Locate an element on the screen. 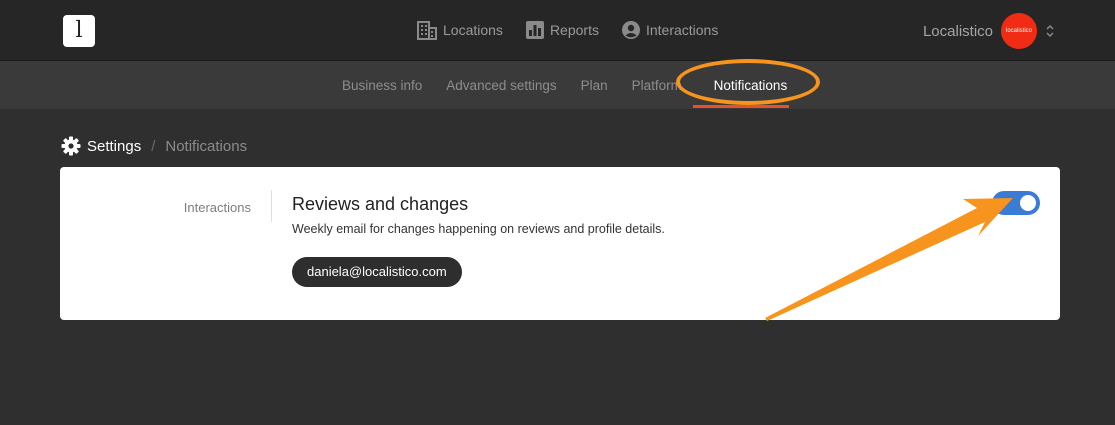 Image resolution: width=1115 pixels, height=425 pixels. user-icon is located at coordinates (630, 30).